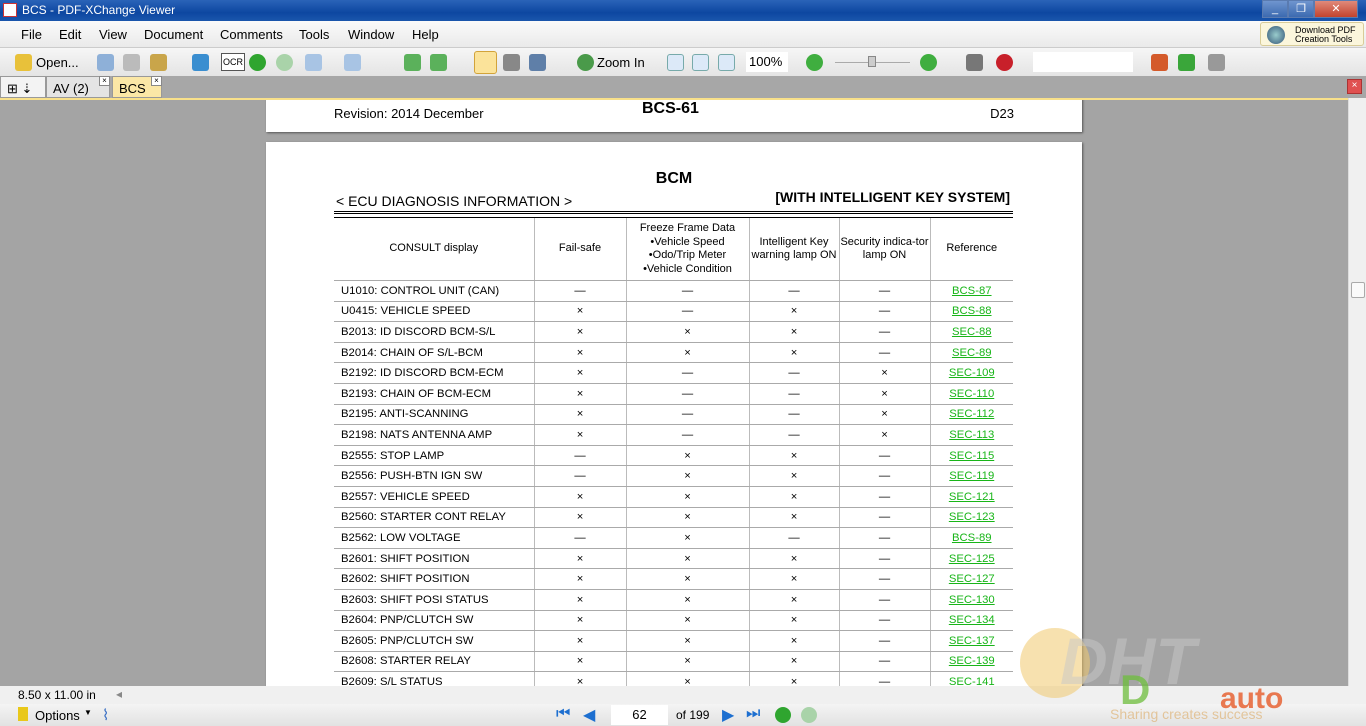 This screenshot has width=1366, height=726. I want to click on reference-link: SEC-141, so click(972, 681).